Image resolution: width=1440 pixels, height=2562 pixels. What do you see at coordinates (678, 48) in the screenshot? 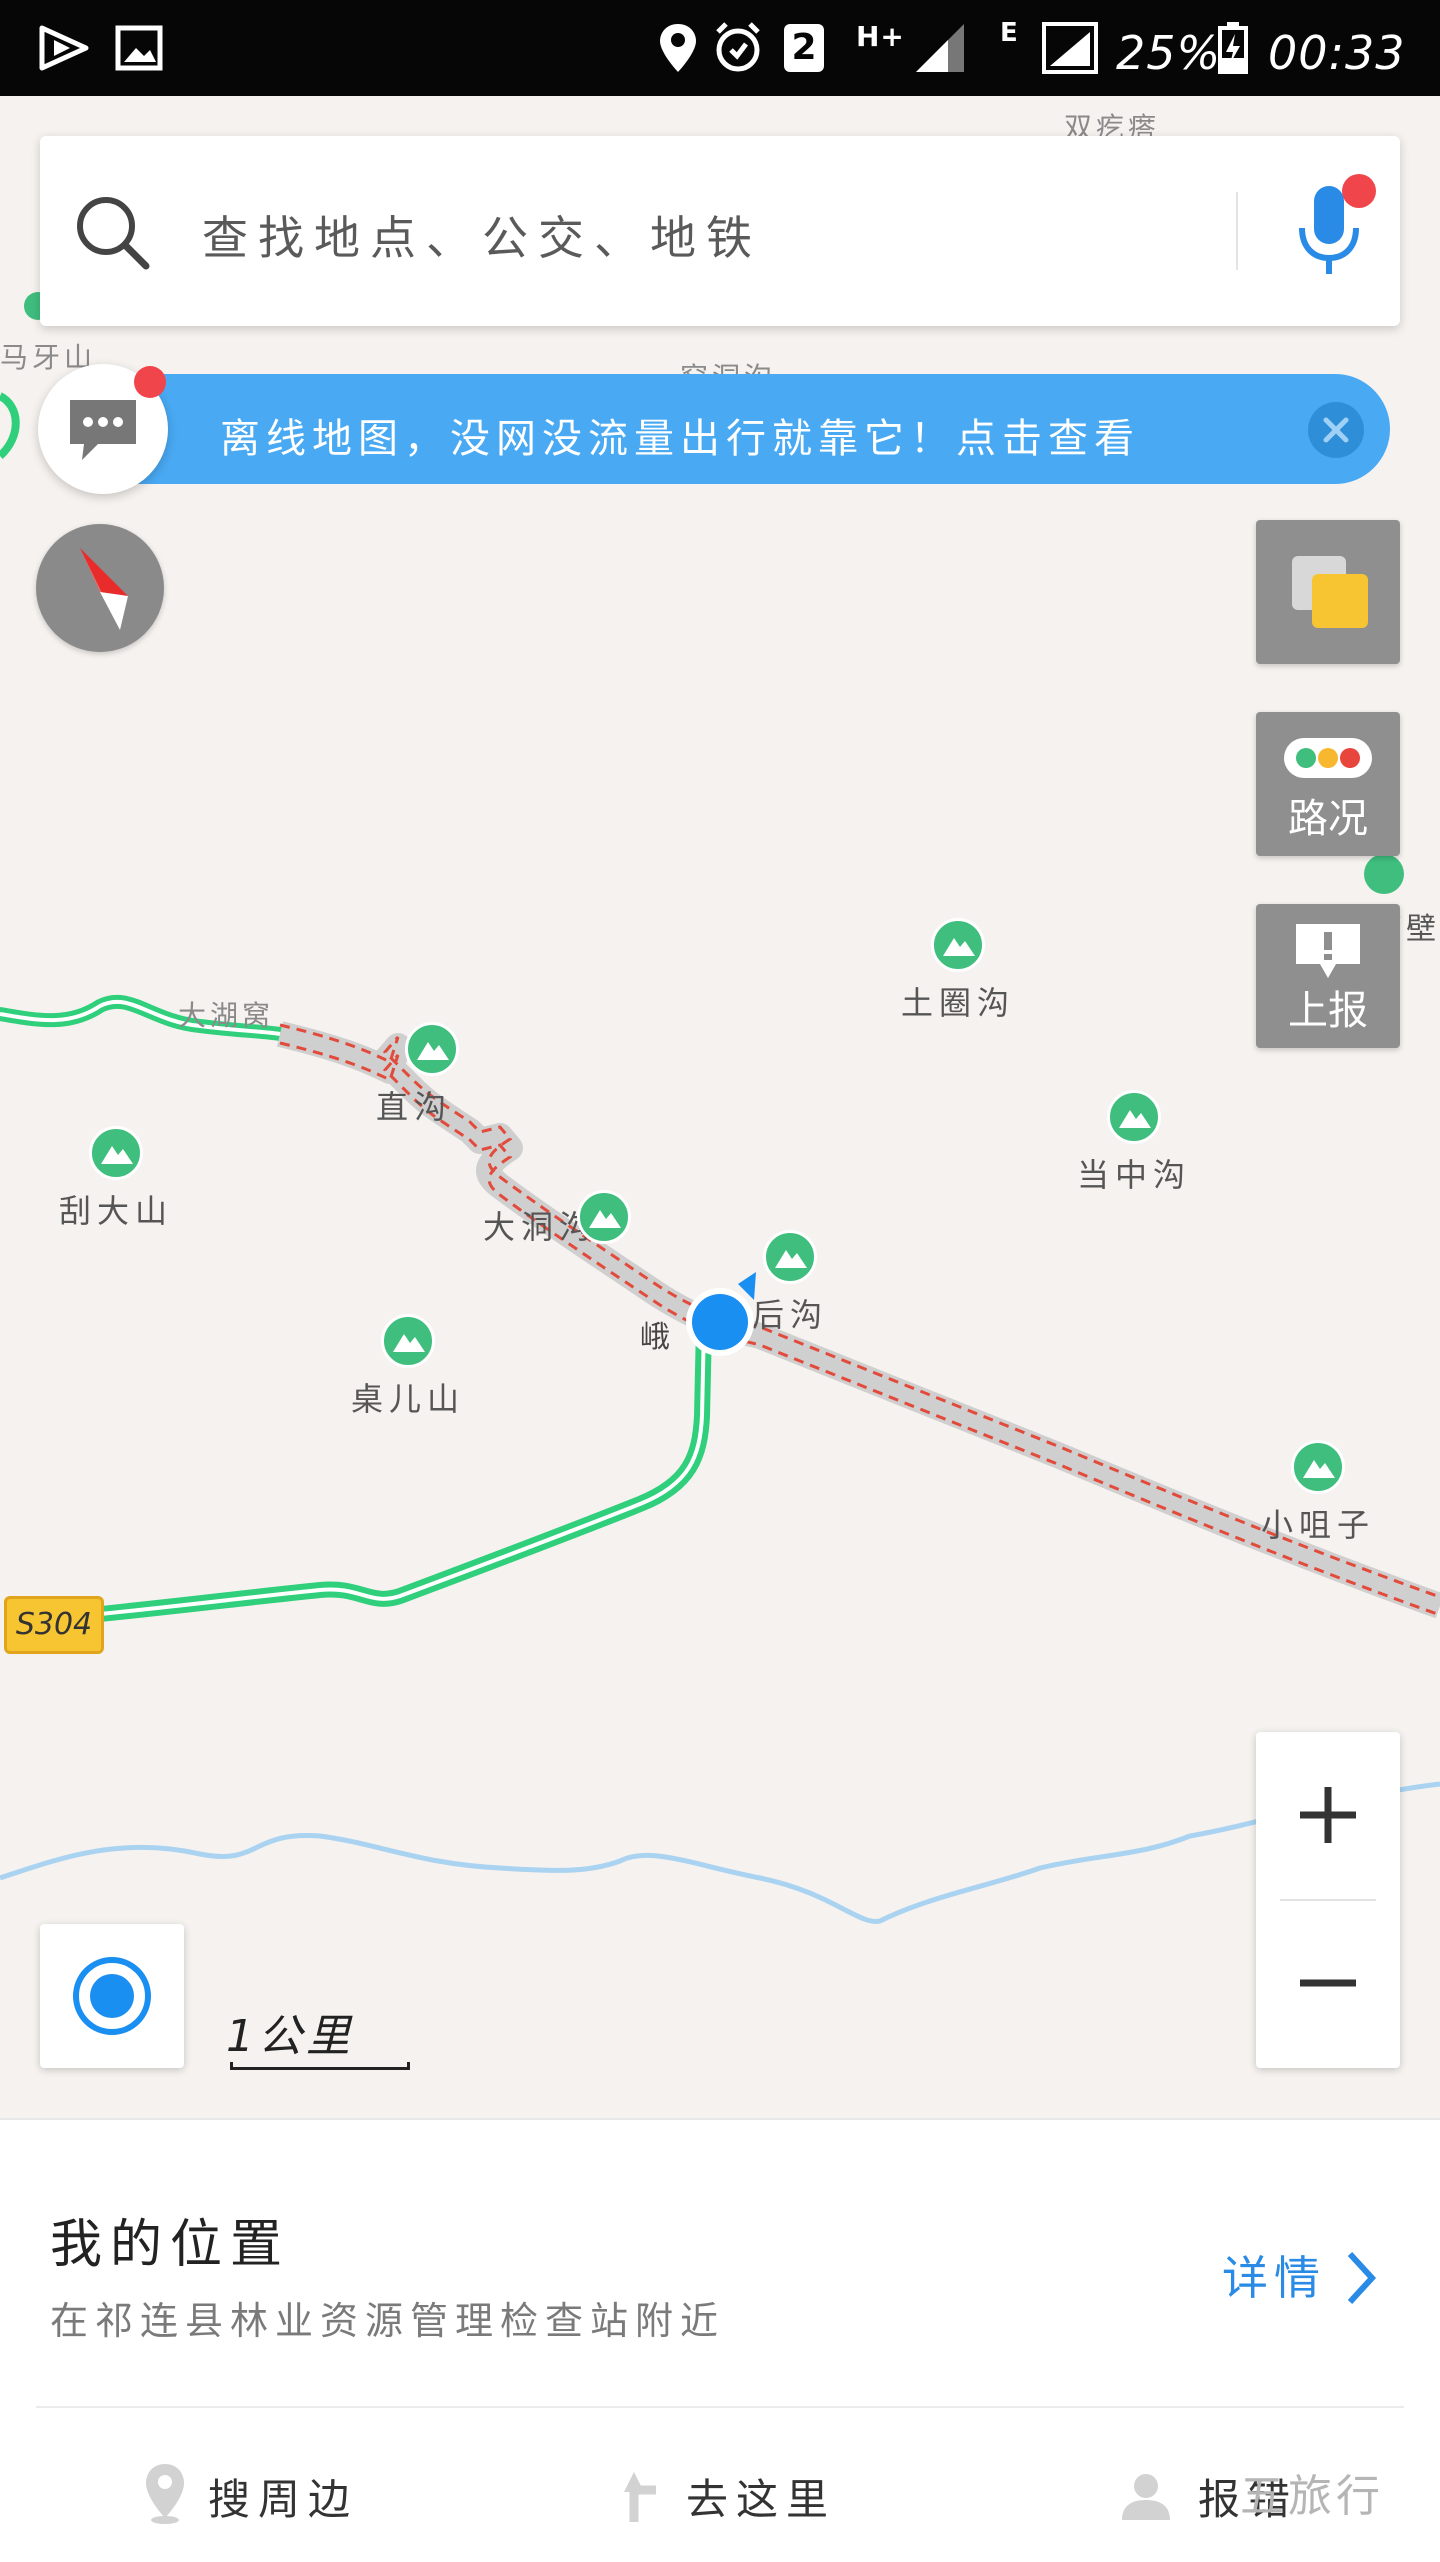
I see `location-status-icon` at bounding box center [678, 48].